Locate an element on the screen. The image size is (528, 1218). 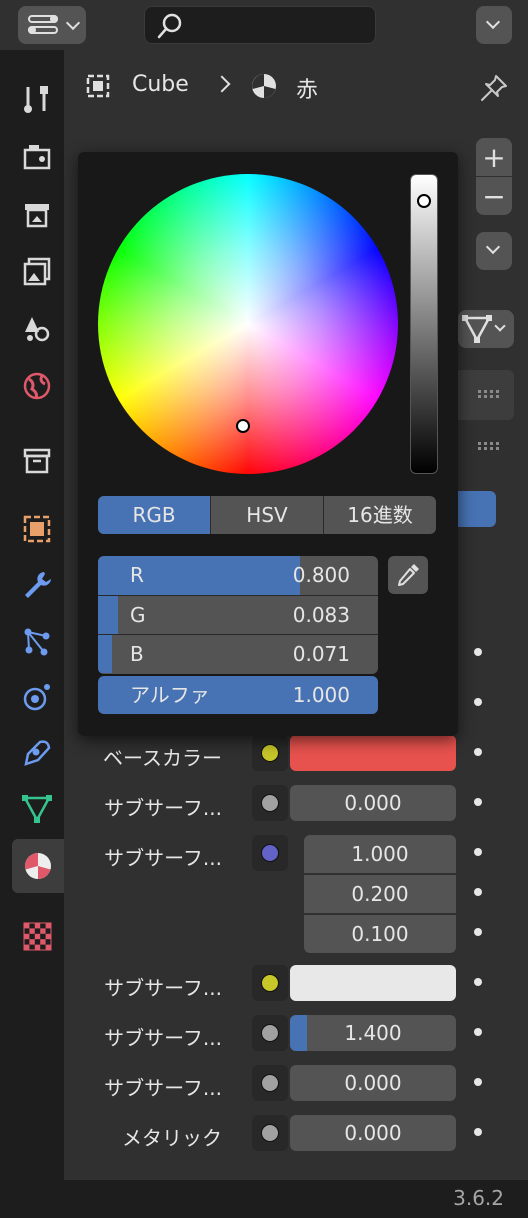
minus-icon: − is located at coordinates (494, 196).